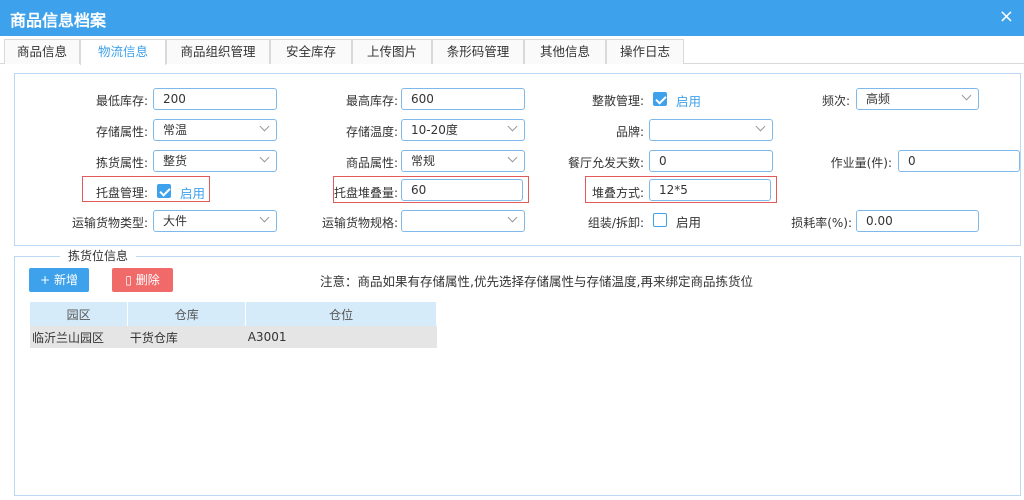  Describe the element at coordinates (65, 280) in the screenshot. I see `add-button-label: 新增` at that location.